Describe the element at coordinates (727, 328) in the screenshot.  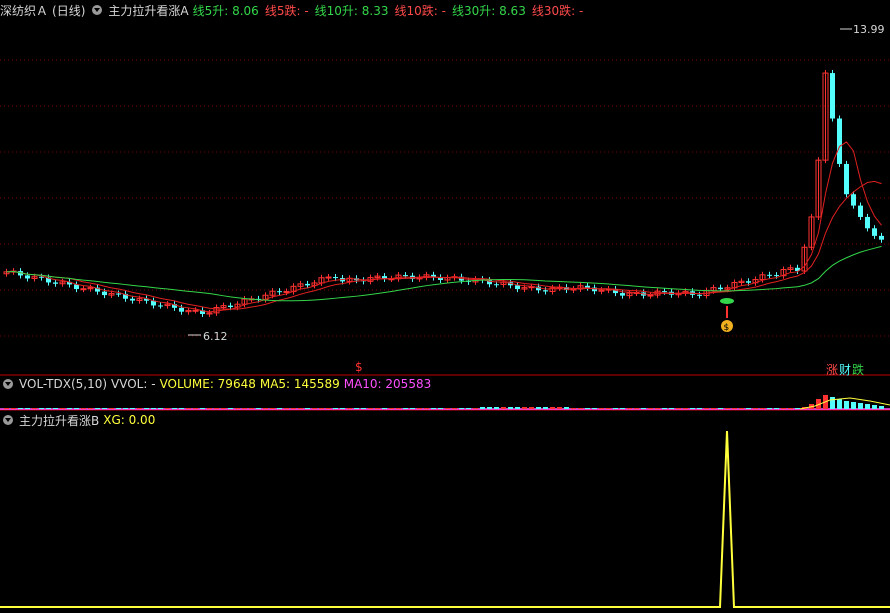
I see `money-bag-label: $` at that location.